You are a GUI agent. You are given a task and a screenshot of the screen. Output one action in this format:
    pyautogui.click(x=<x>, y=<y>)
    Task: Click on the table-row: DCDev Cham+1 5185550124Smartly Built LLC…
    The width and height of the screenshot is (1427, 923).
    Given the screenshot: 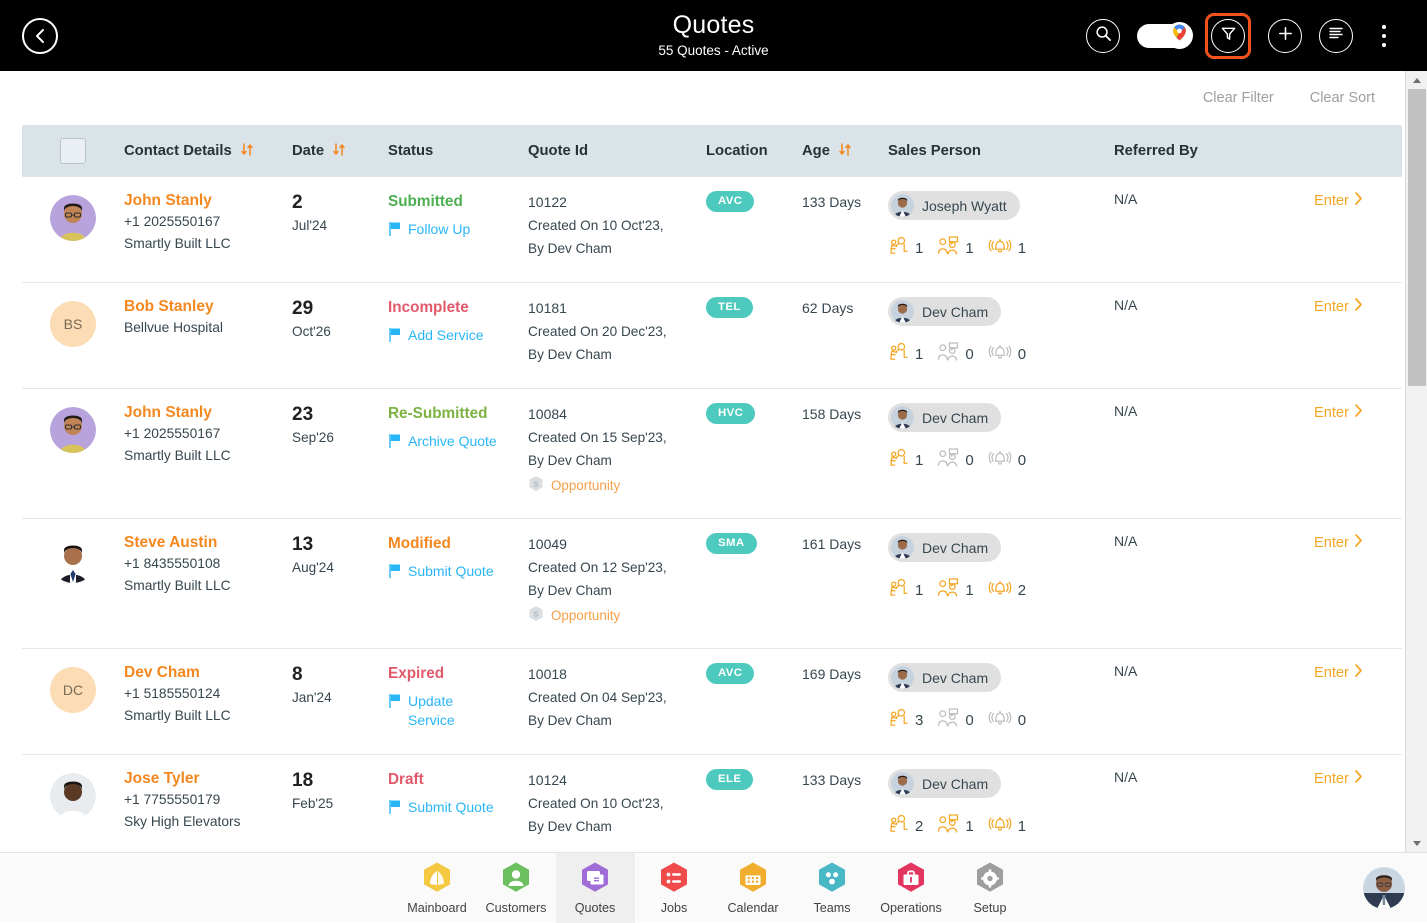 What is the action you would take?
    pyautogui.click(x=712, y=702)
    